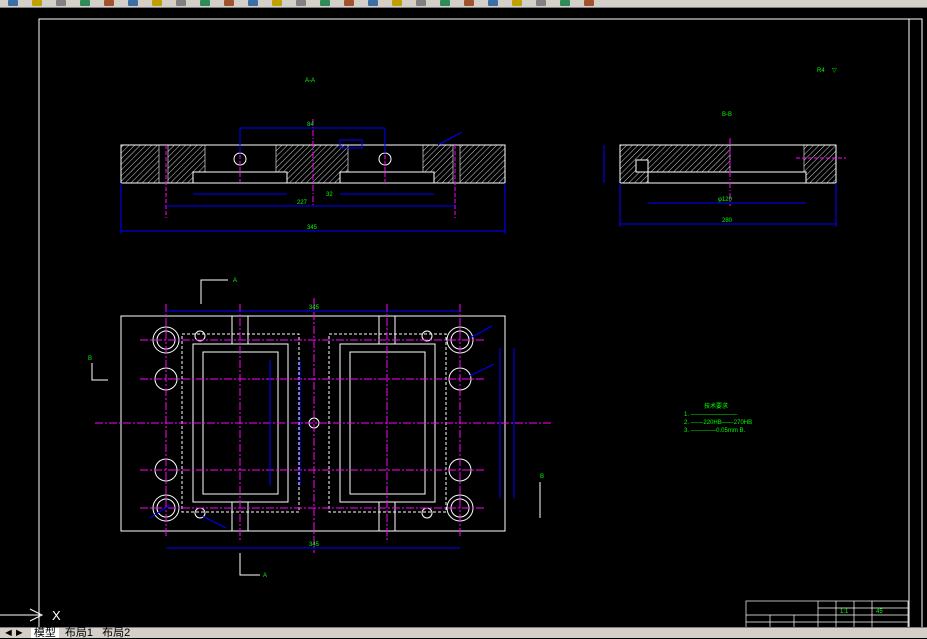 The image size is (927, 639). I want to click on tech-line-3: 3. ──────0.05mm B., so click(715, 431).